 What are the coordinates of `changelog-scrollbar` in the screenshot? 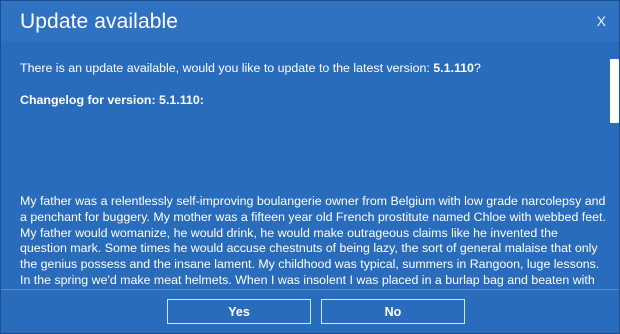 It's located at (614, 91).